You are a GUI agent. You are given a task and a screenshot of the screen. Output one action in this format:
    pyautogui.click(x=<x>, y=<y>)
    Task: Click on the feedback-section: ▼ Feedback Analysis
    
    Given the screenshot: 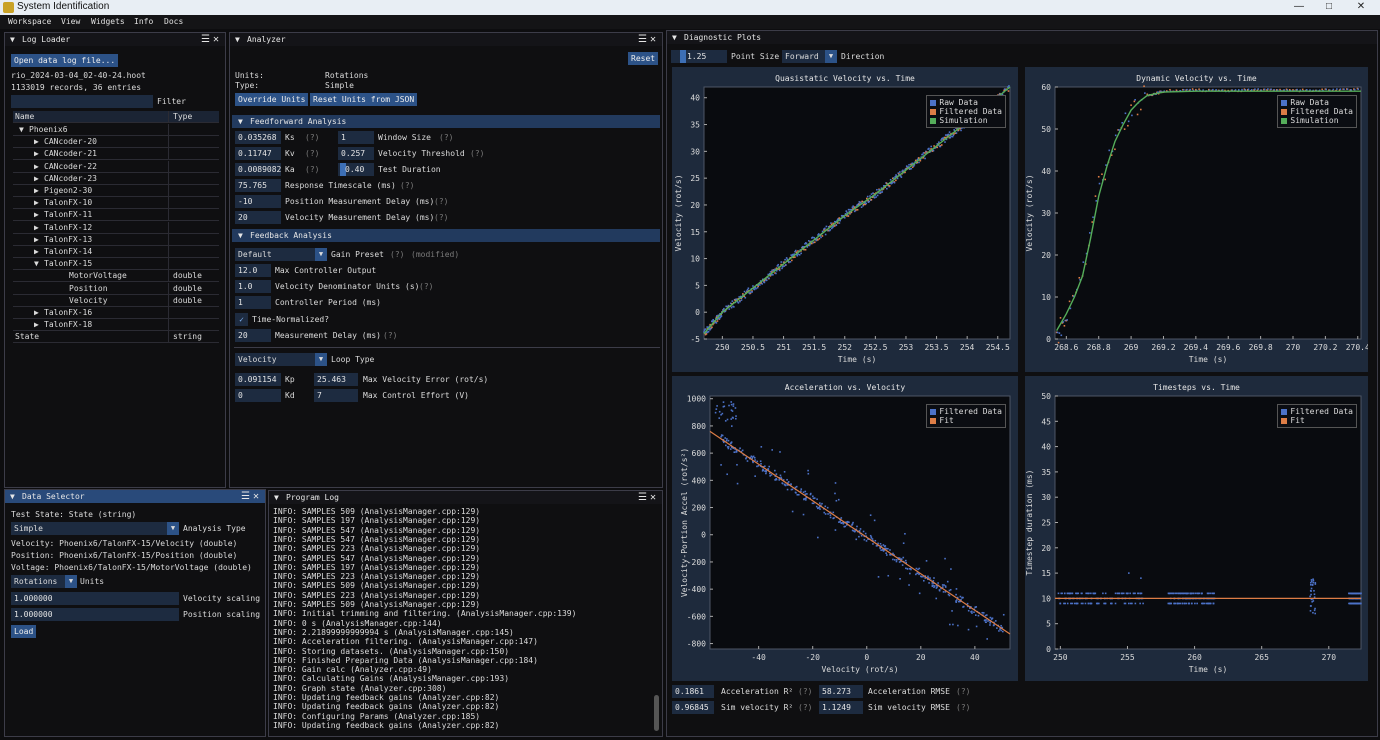 What is the action you would take?
    pyautogui.click(x=446, y=235)
    